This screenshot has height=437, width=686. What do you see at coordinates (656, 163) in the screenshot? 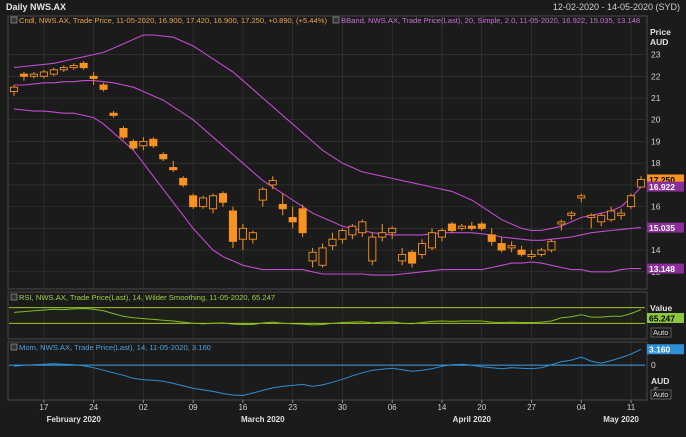
I see `price-tick-label: 18` at bounding box center [656, 163].